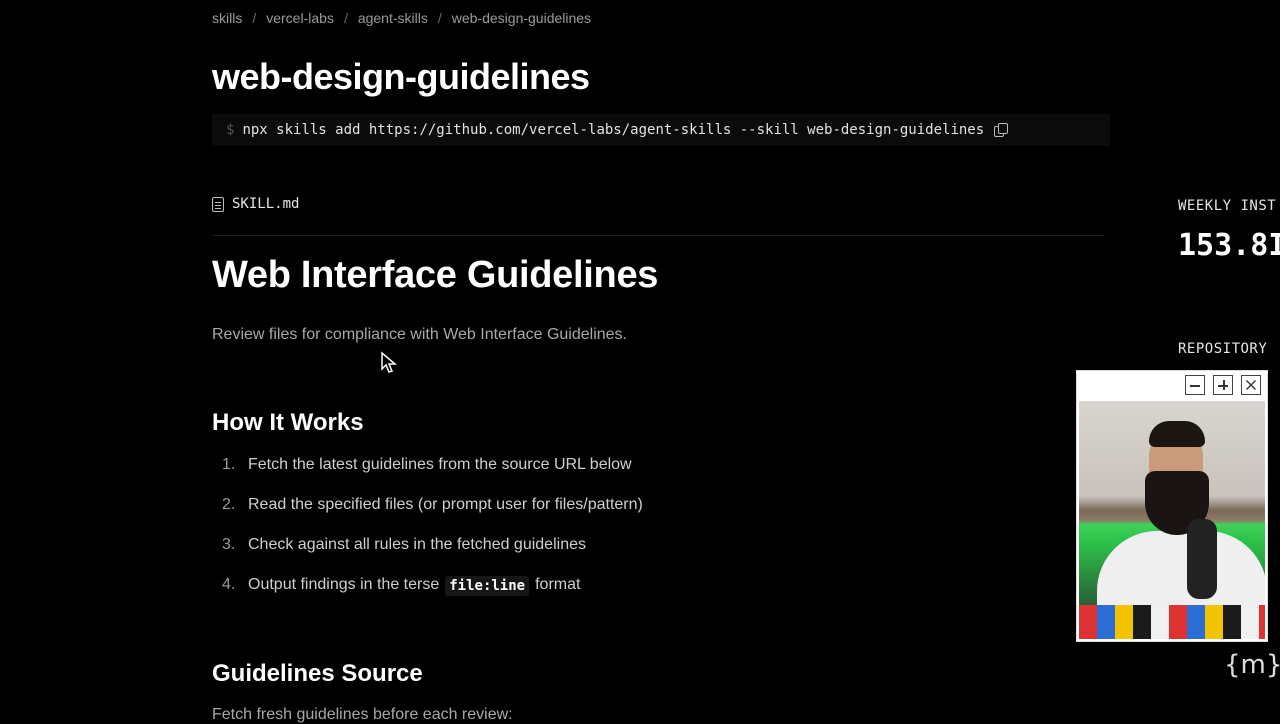 This screenshot has height=724, width=1280. I want to click on inline-code: file:line, so click(487, 586).